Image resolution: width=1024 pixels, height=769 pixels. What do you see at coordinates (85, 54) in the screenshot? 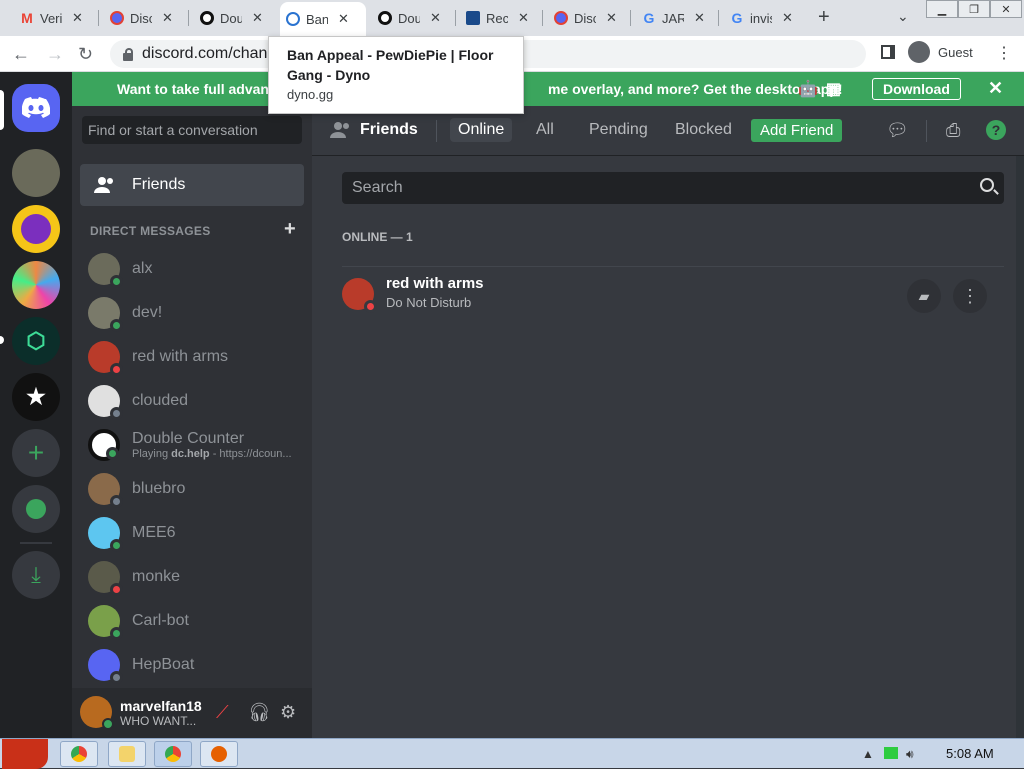
I see `reload-icon: ↻` at bounding box center [85, 54].